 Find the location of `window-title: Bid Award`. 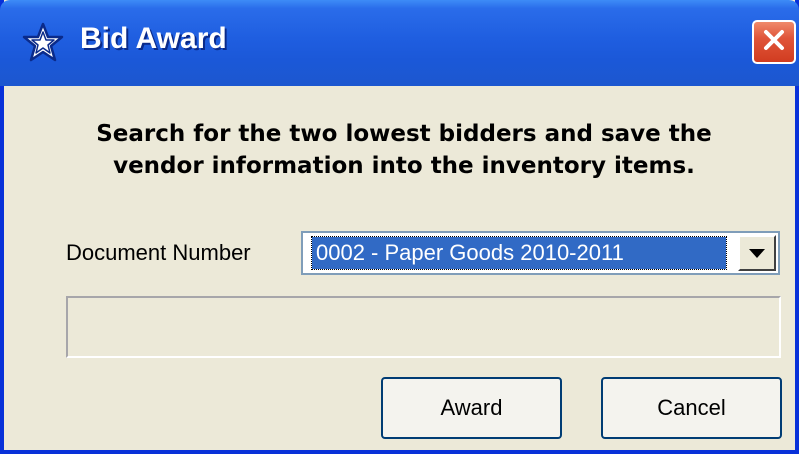

window-title: Bid Award is located at coordinates (153, 38).